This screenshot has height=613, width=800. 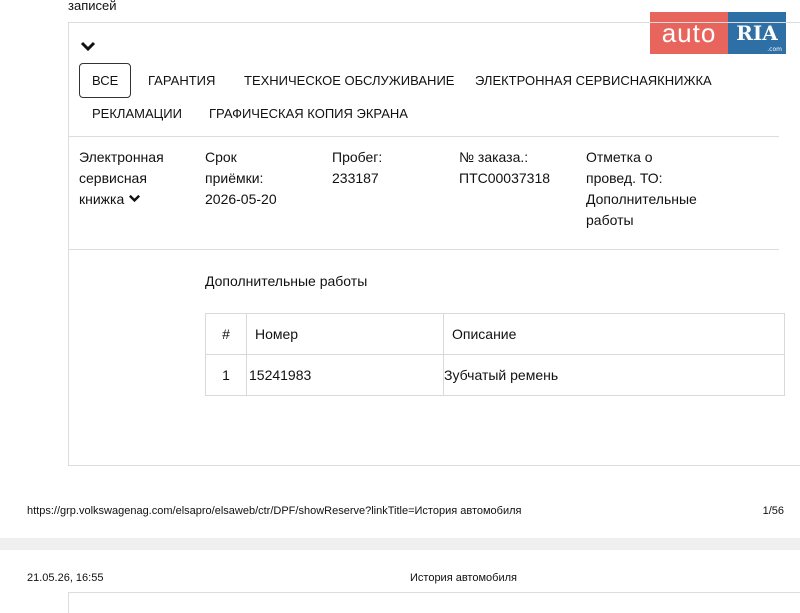 I want to click on mileage: Пробег: 233187, so click(x=357, y=168).